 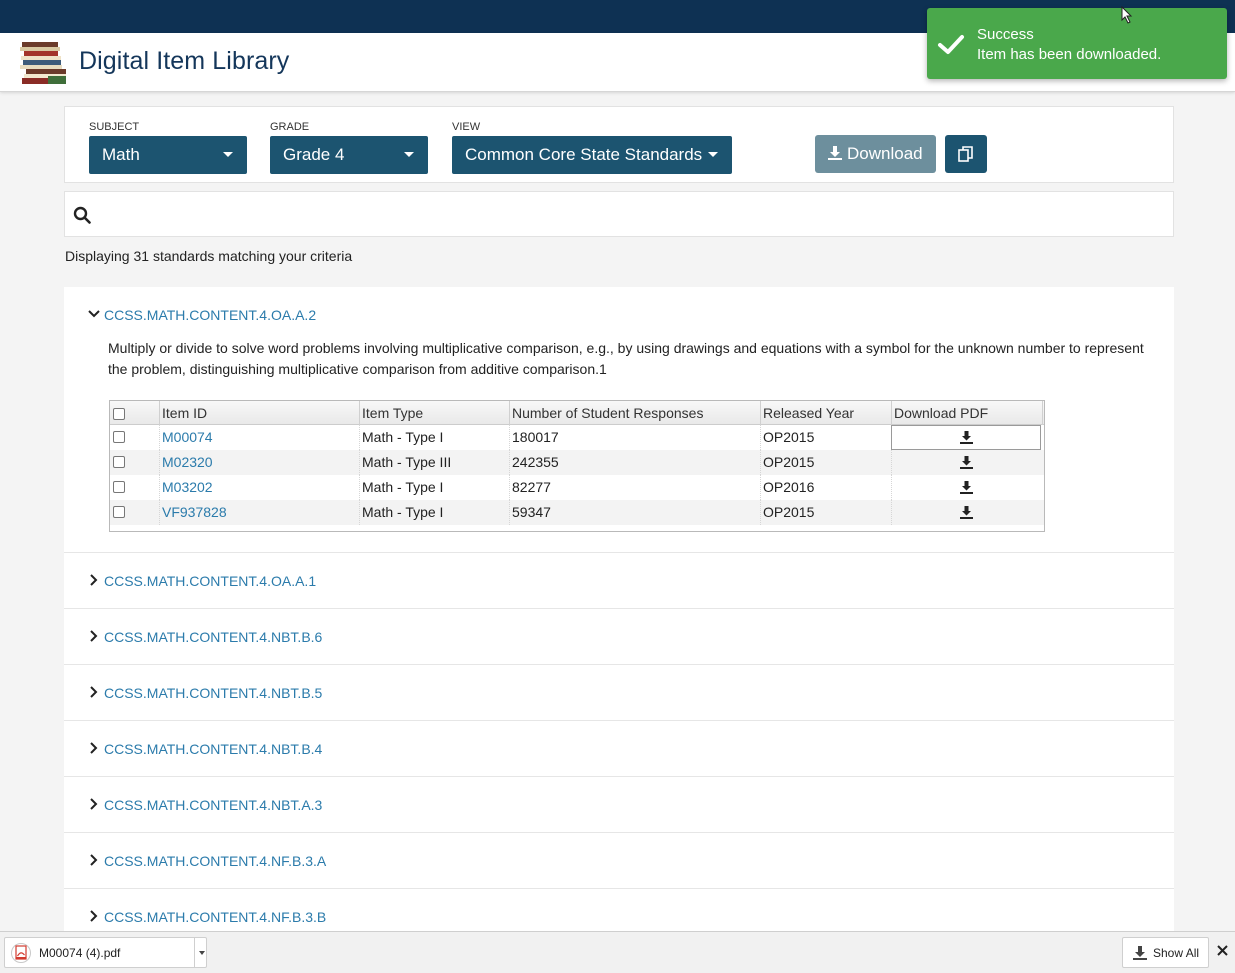 I want to click on grade-value: Grade 4, so click(x=314, y=154).